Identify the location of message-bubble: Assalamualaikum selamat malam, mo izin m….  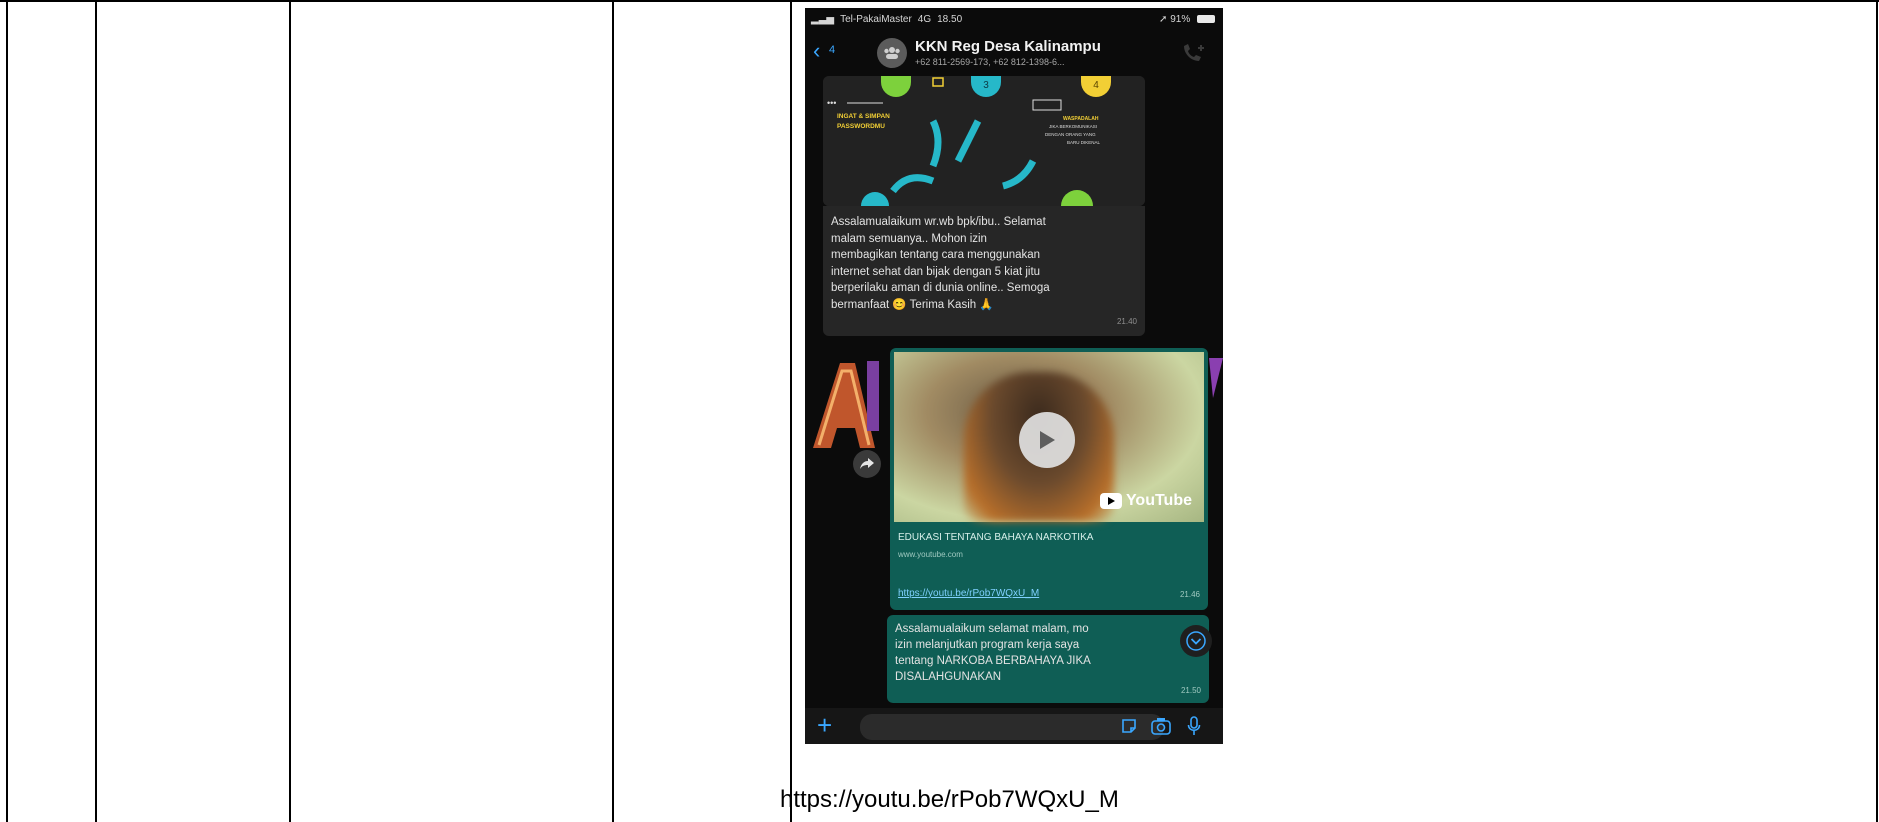
(1048, 659).